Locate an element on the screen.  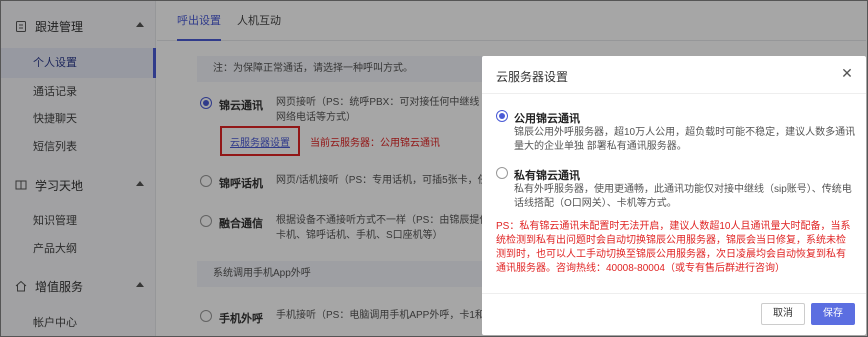
close-icon: ✕ is located at coordinates (847, 73).